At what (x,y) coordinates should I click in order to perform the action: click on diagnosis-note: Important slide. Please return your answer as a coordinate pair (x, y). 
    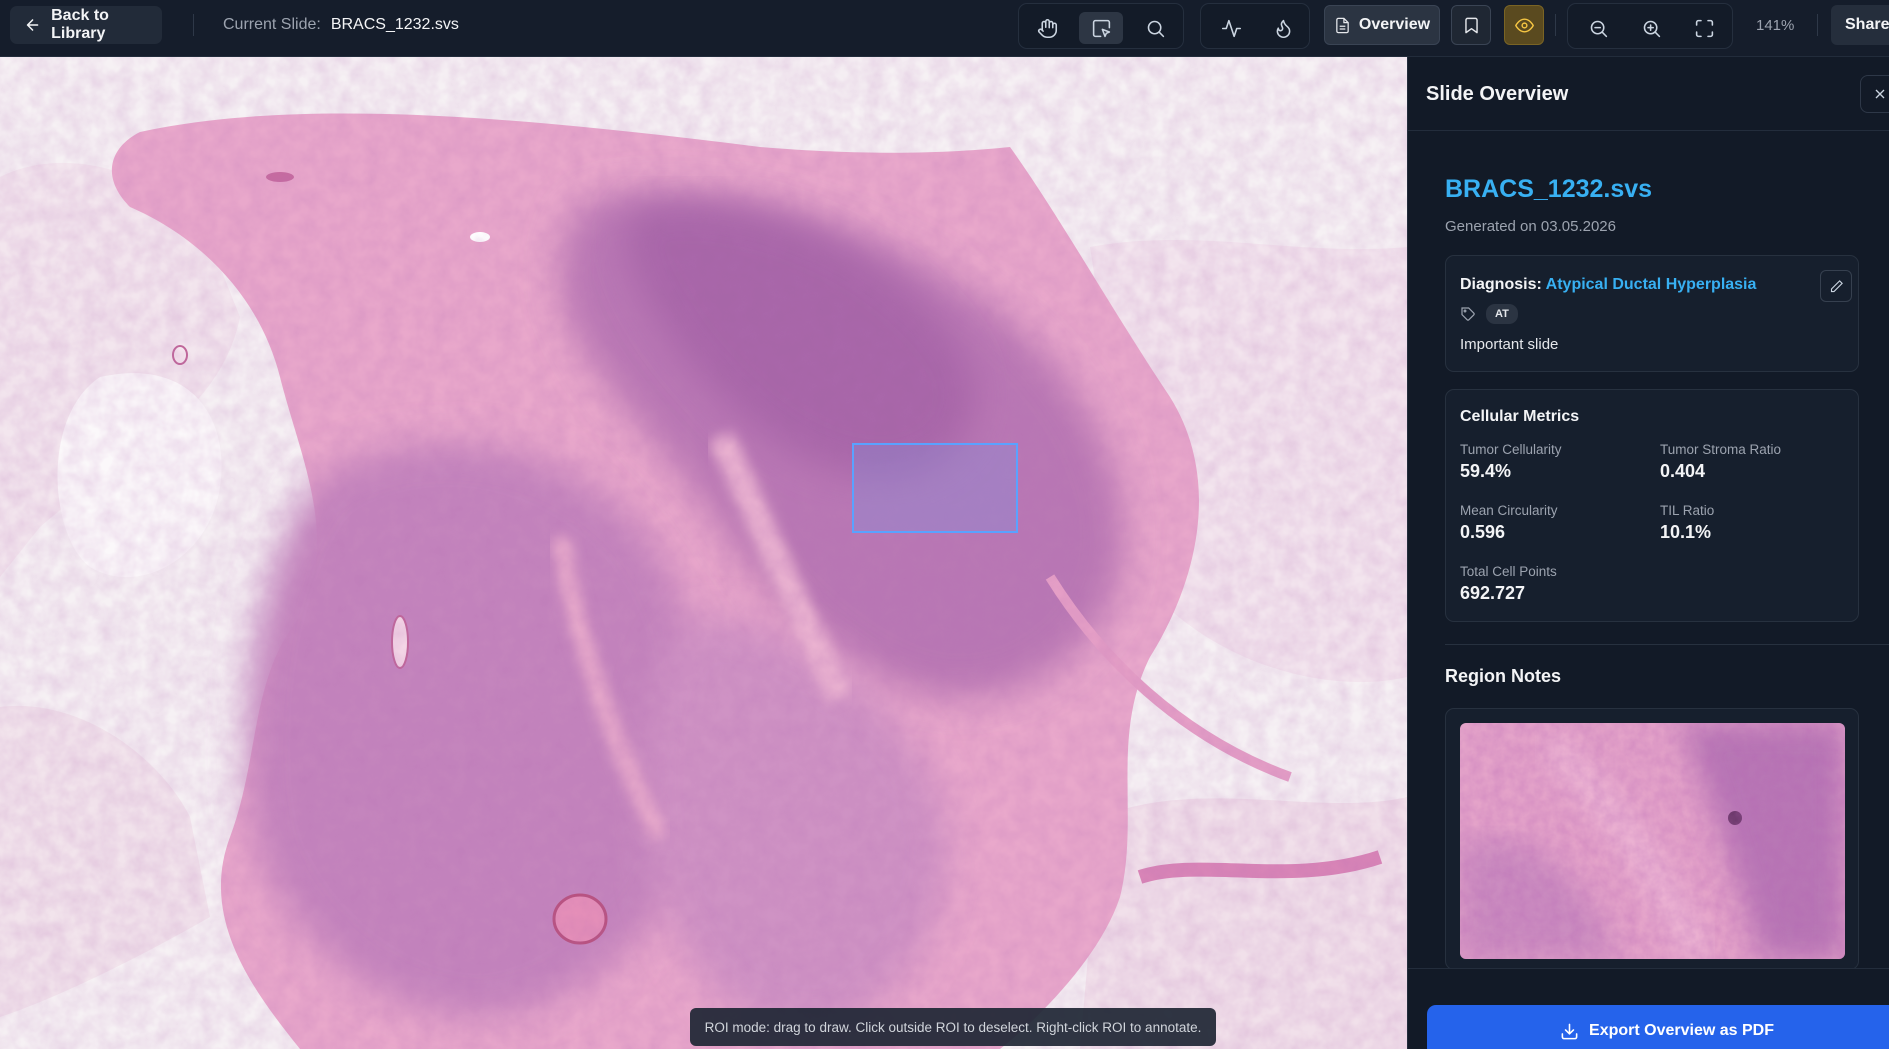
    Looking at the image, I should click on (1509, 344).